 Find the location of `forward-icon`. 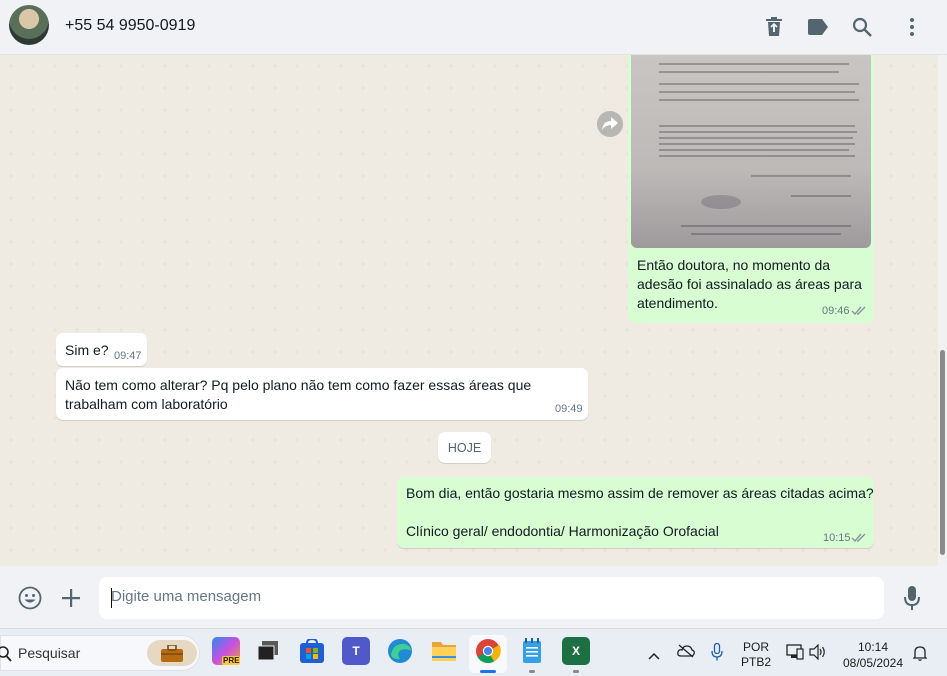

forward-icon is located at coordinates (610, 124).